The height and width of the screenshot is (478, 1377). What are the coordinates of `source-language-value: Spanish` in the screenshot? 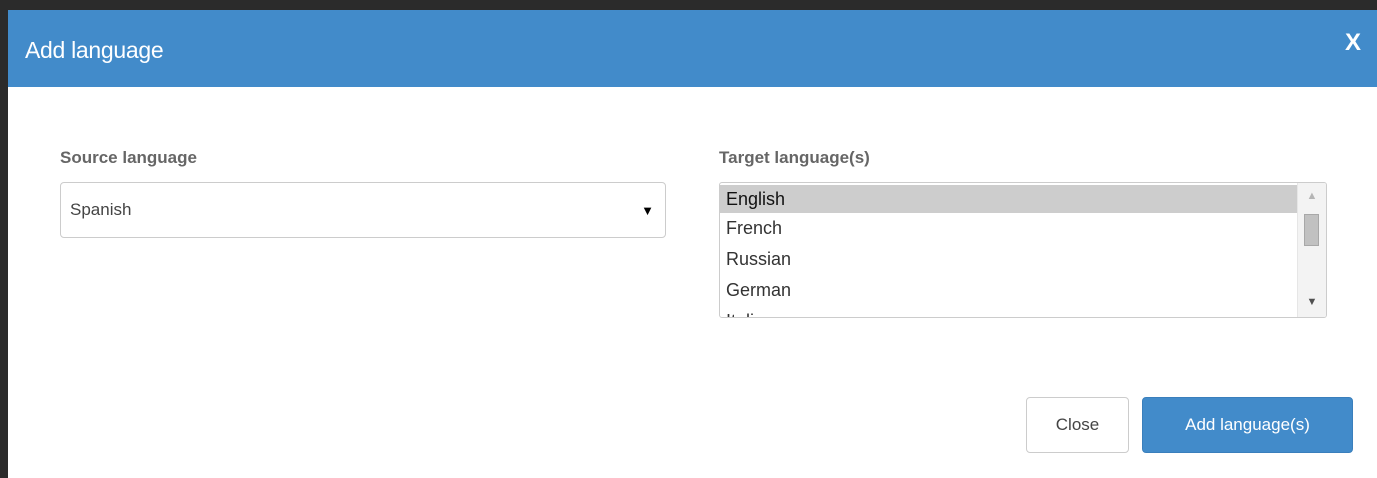 It's located at (101, 209).